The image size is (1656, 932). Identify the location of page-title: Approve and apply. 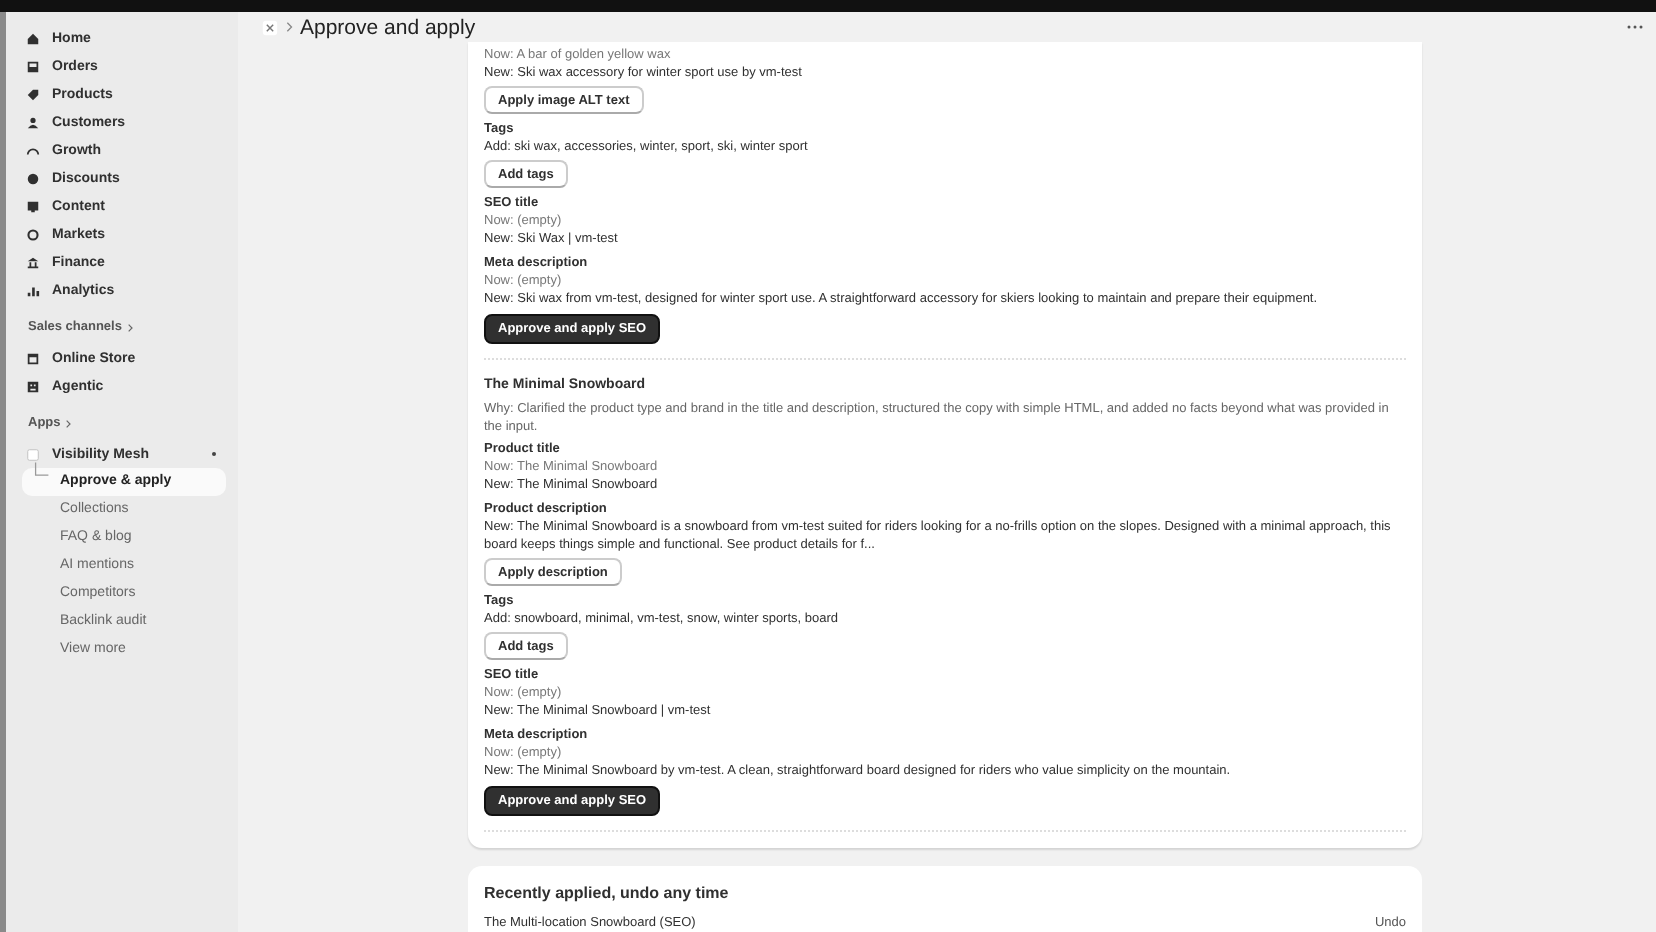
(389, 27).